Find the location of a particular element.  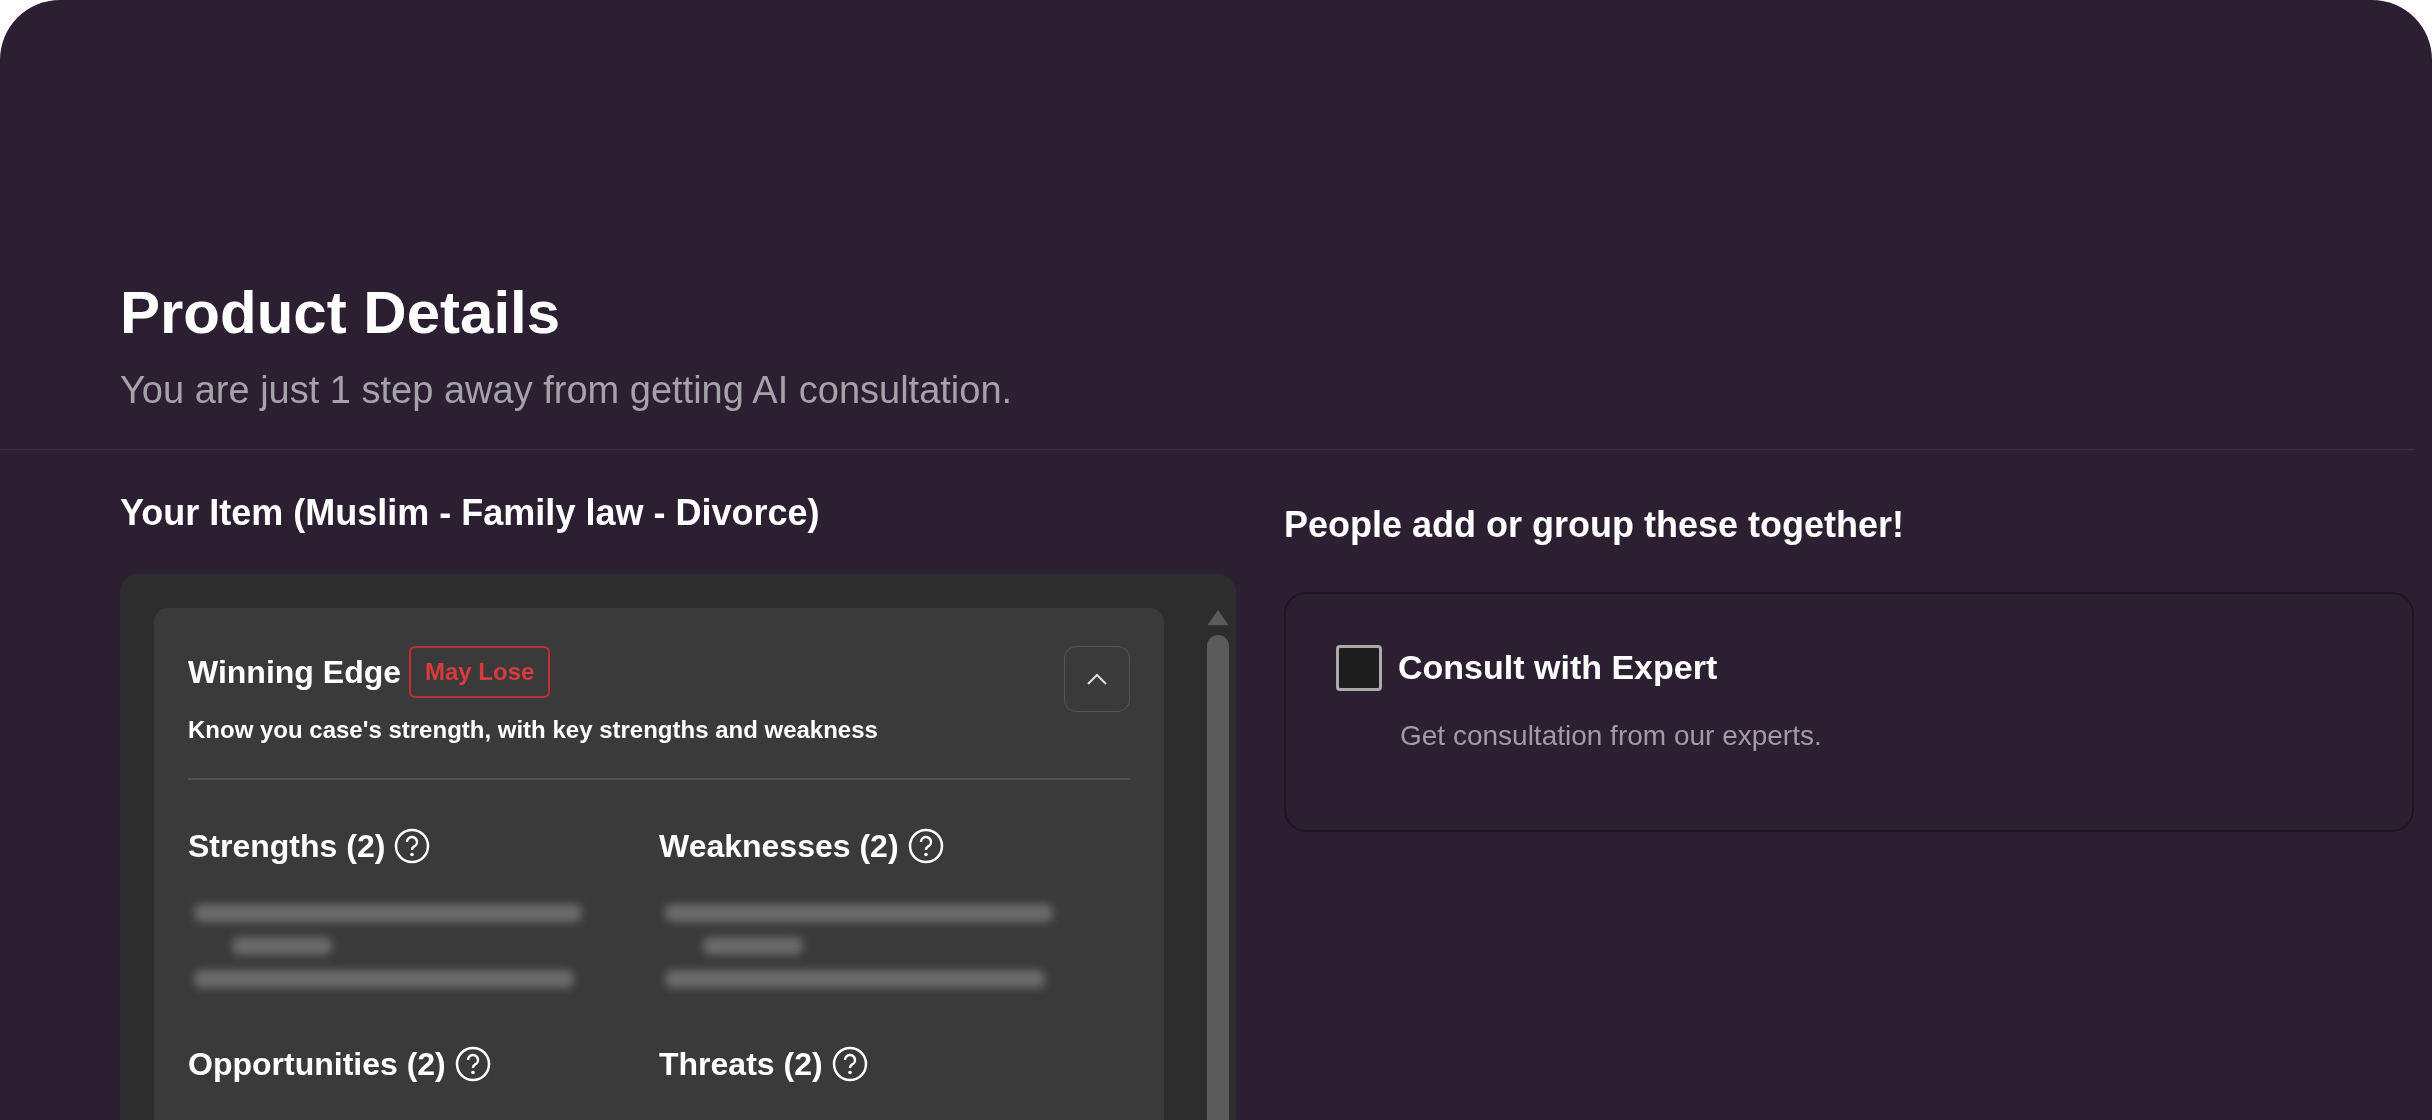

addon-title: Consult with Expert is located at coordinates (1558, 667).